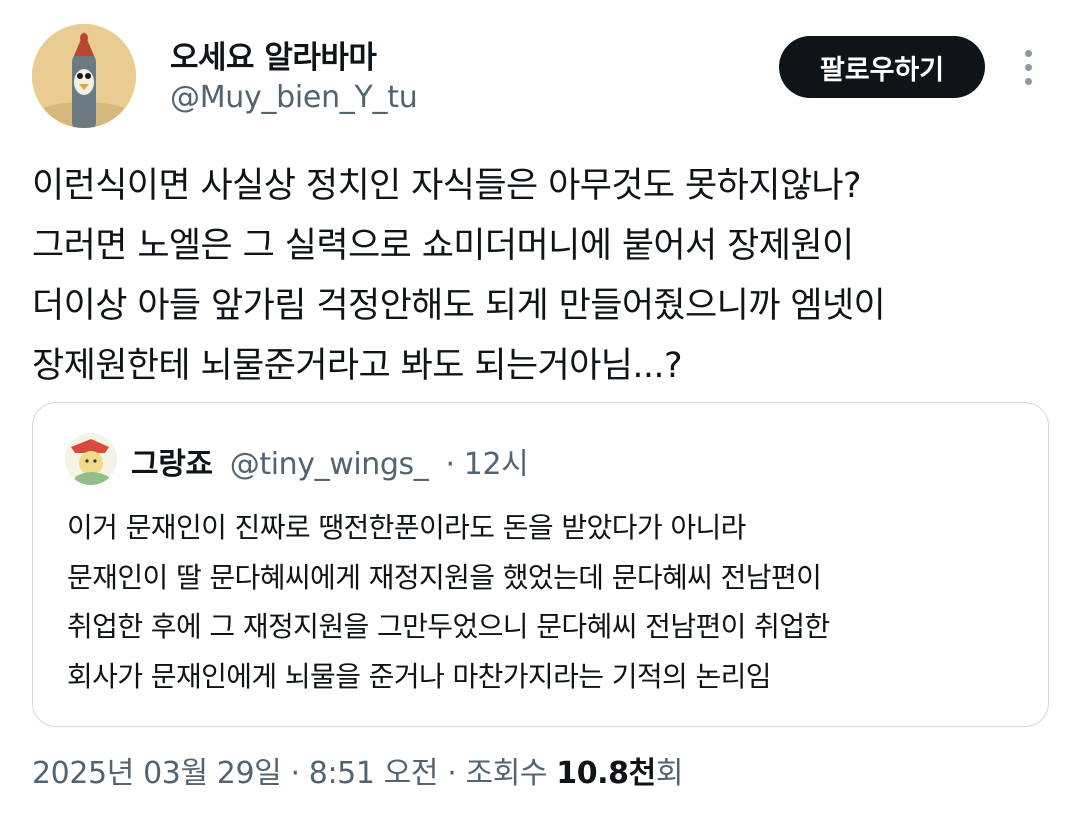 The width and height of the screenshot is (1080, 819). Describe the element at coordinates (606, 773) in the screenshot. I see `view-count: 10.8천` at that location.